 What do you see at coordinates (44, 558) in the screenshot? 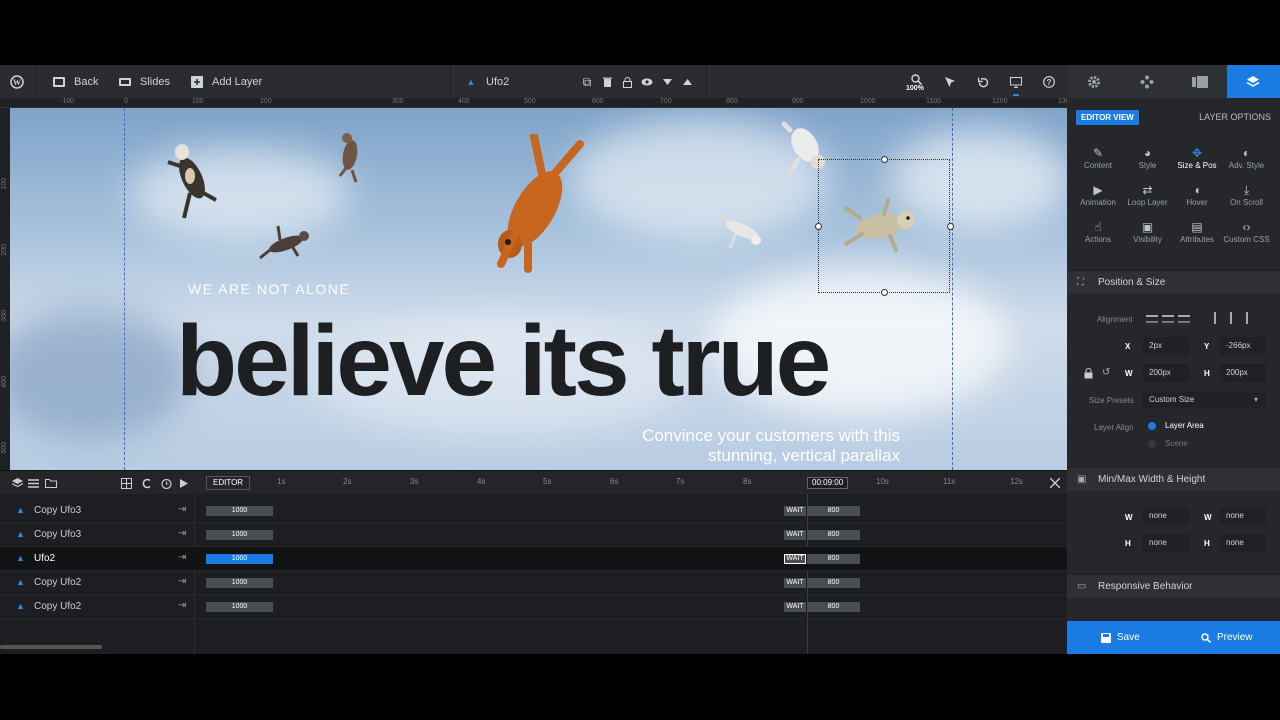
I see `layer-name: Ufo2` at bounding box center [44, 558].